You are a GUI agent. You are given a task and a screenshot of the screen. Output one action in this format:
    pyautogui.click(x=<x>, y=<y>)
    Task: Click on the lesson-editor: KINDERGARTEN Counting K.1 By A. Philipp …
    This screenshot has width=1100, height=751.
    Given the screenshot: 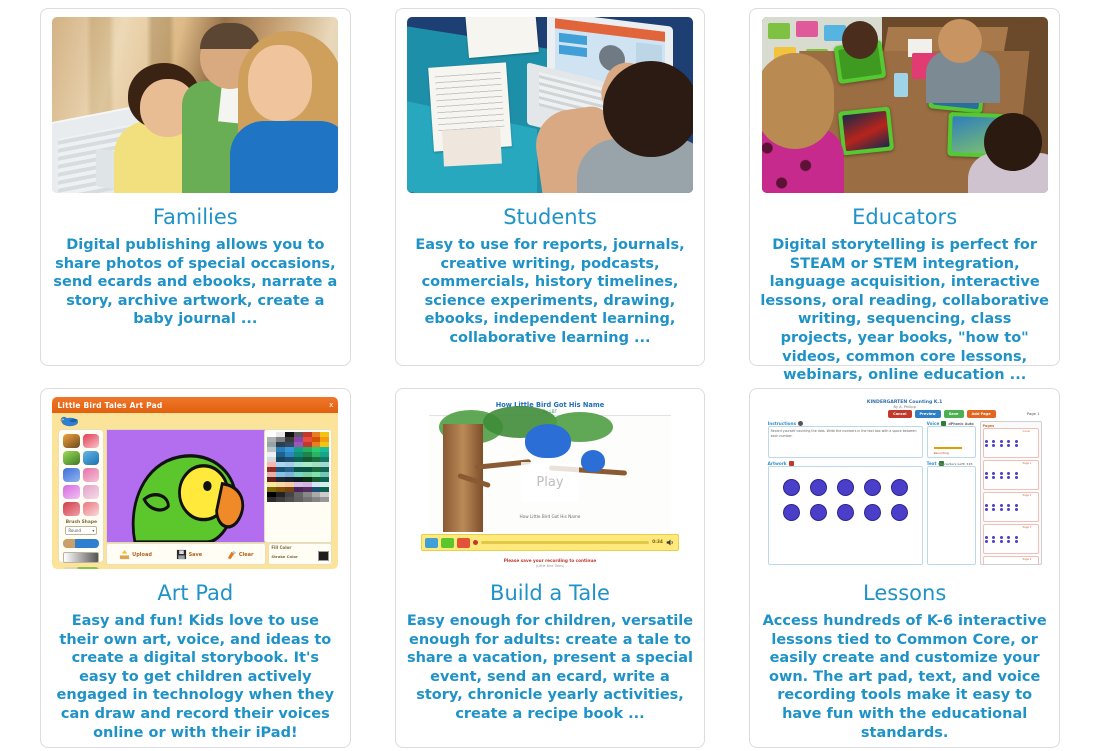 What is the action you would take?
    pyautogui.click(x=904, y=483)
    